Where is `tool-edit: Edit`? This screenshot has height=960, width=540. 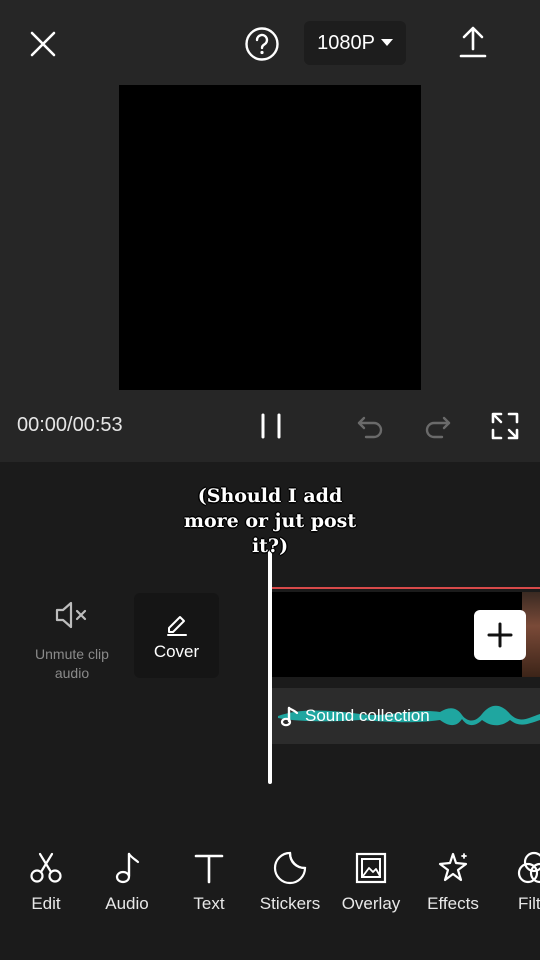 tool-edit: Edit is located at coordinates (46, 882).